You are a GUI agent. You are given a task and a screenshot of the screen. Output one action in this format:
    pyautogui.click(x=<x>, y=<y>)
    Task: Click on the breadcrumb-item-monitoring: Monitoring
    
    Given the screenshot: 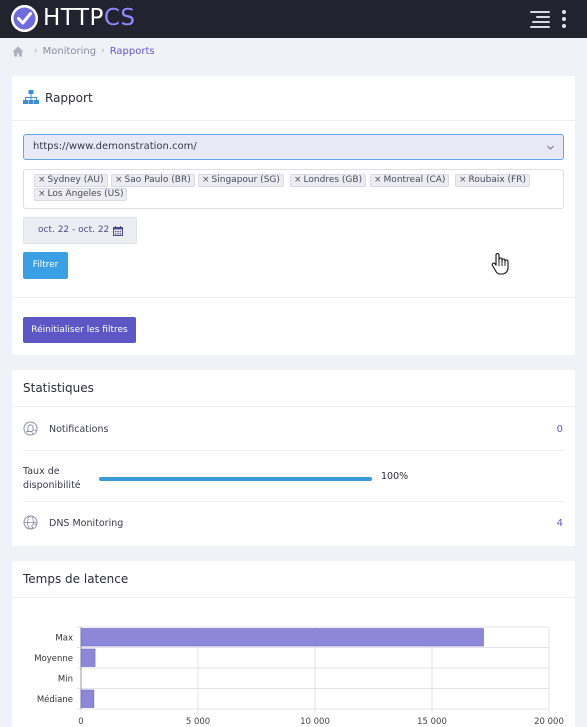 What is the action you would take?
    pyautogui.click(x=69, y=51)
    